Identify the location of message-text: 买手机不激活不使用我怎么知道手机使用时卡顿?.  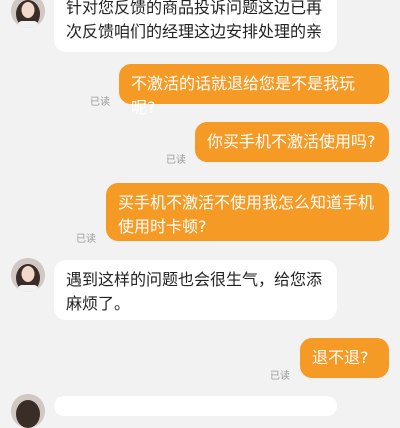
(246, 214).